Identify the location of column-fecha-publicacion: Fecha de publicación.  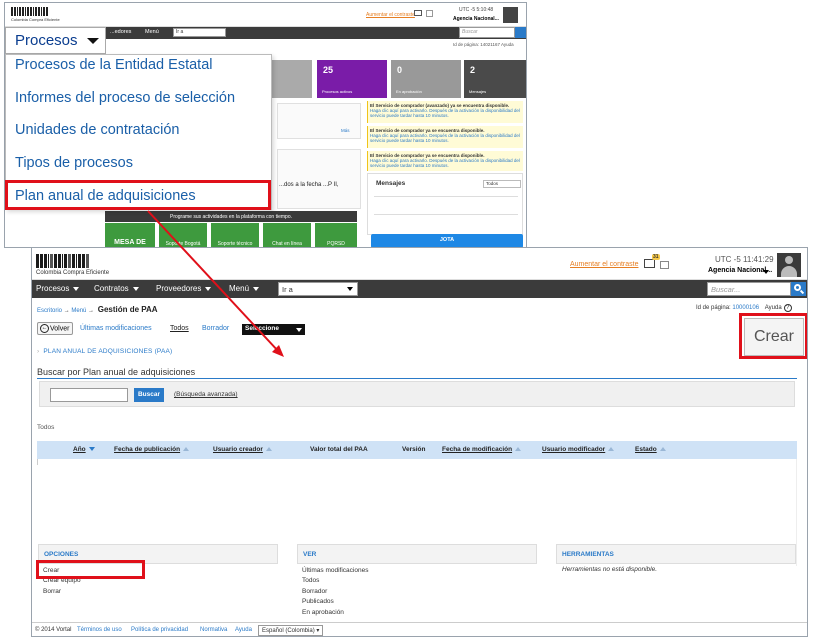
(152, 449).